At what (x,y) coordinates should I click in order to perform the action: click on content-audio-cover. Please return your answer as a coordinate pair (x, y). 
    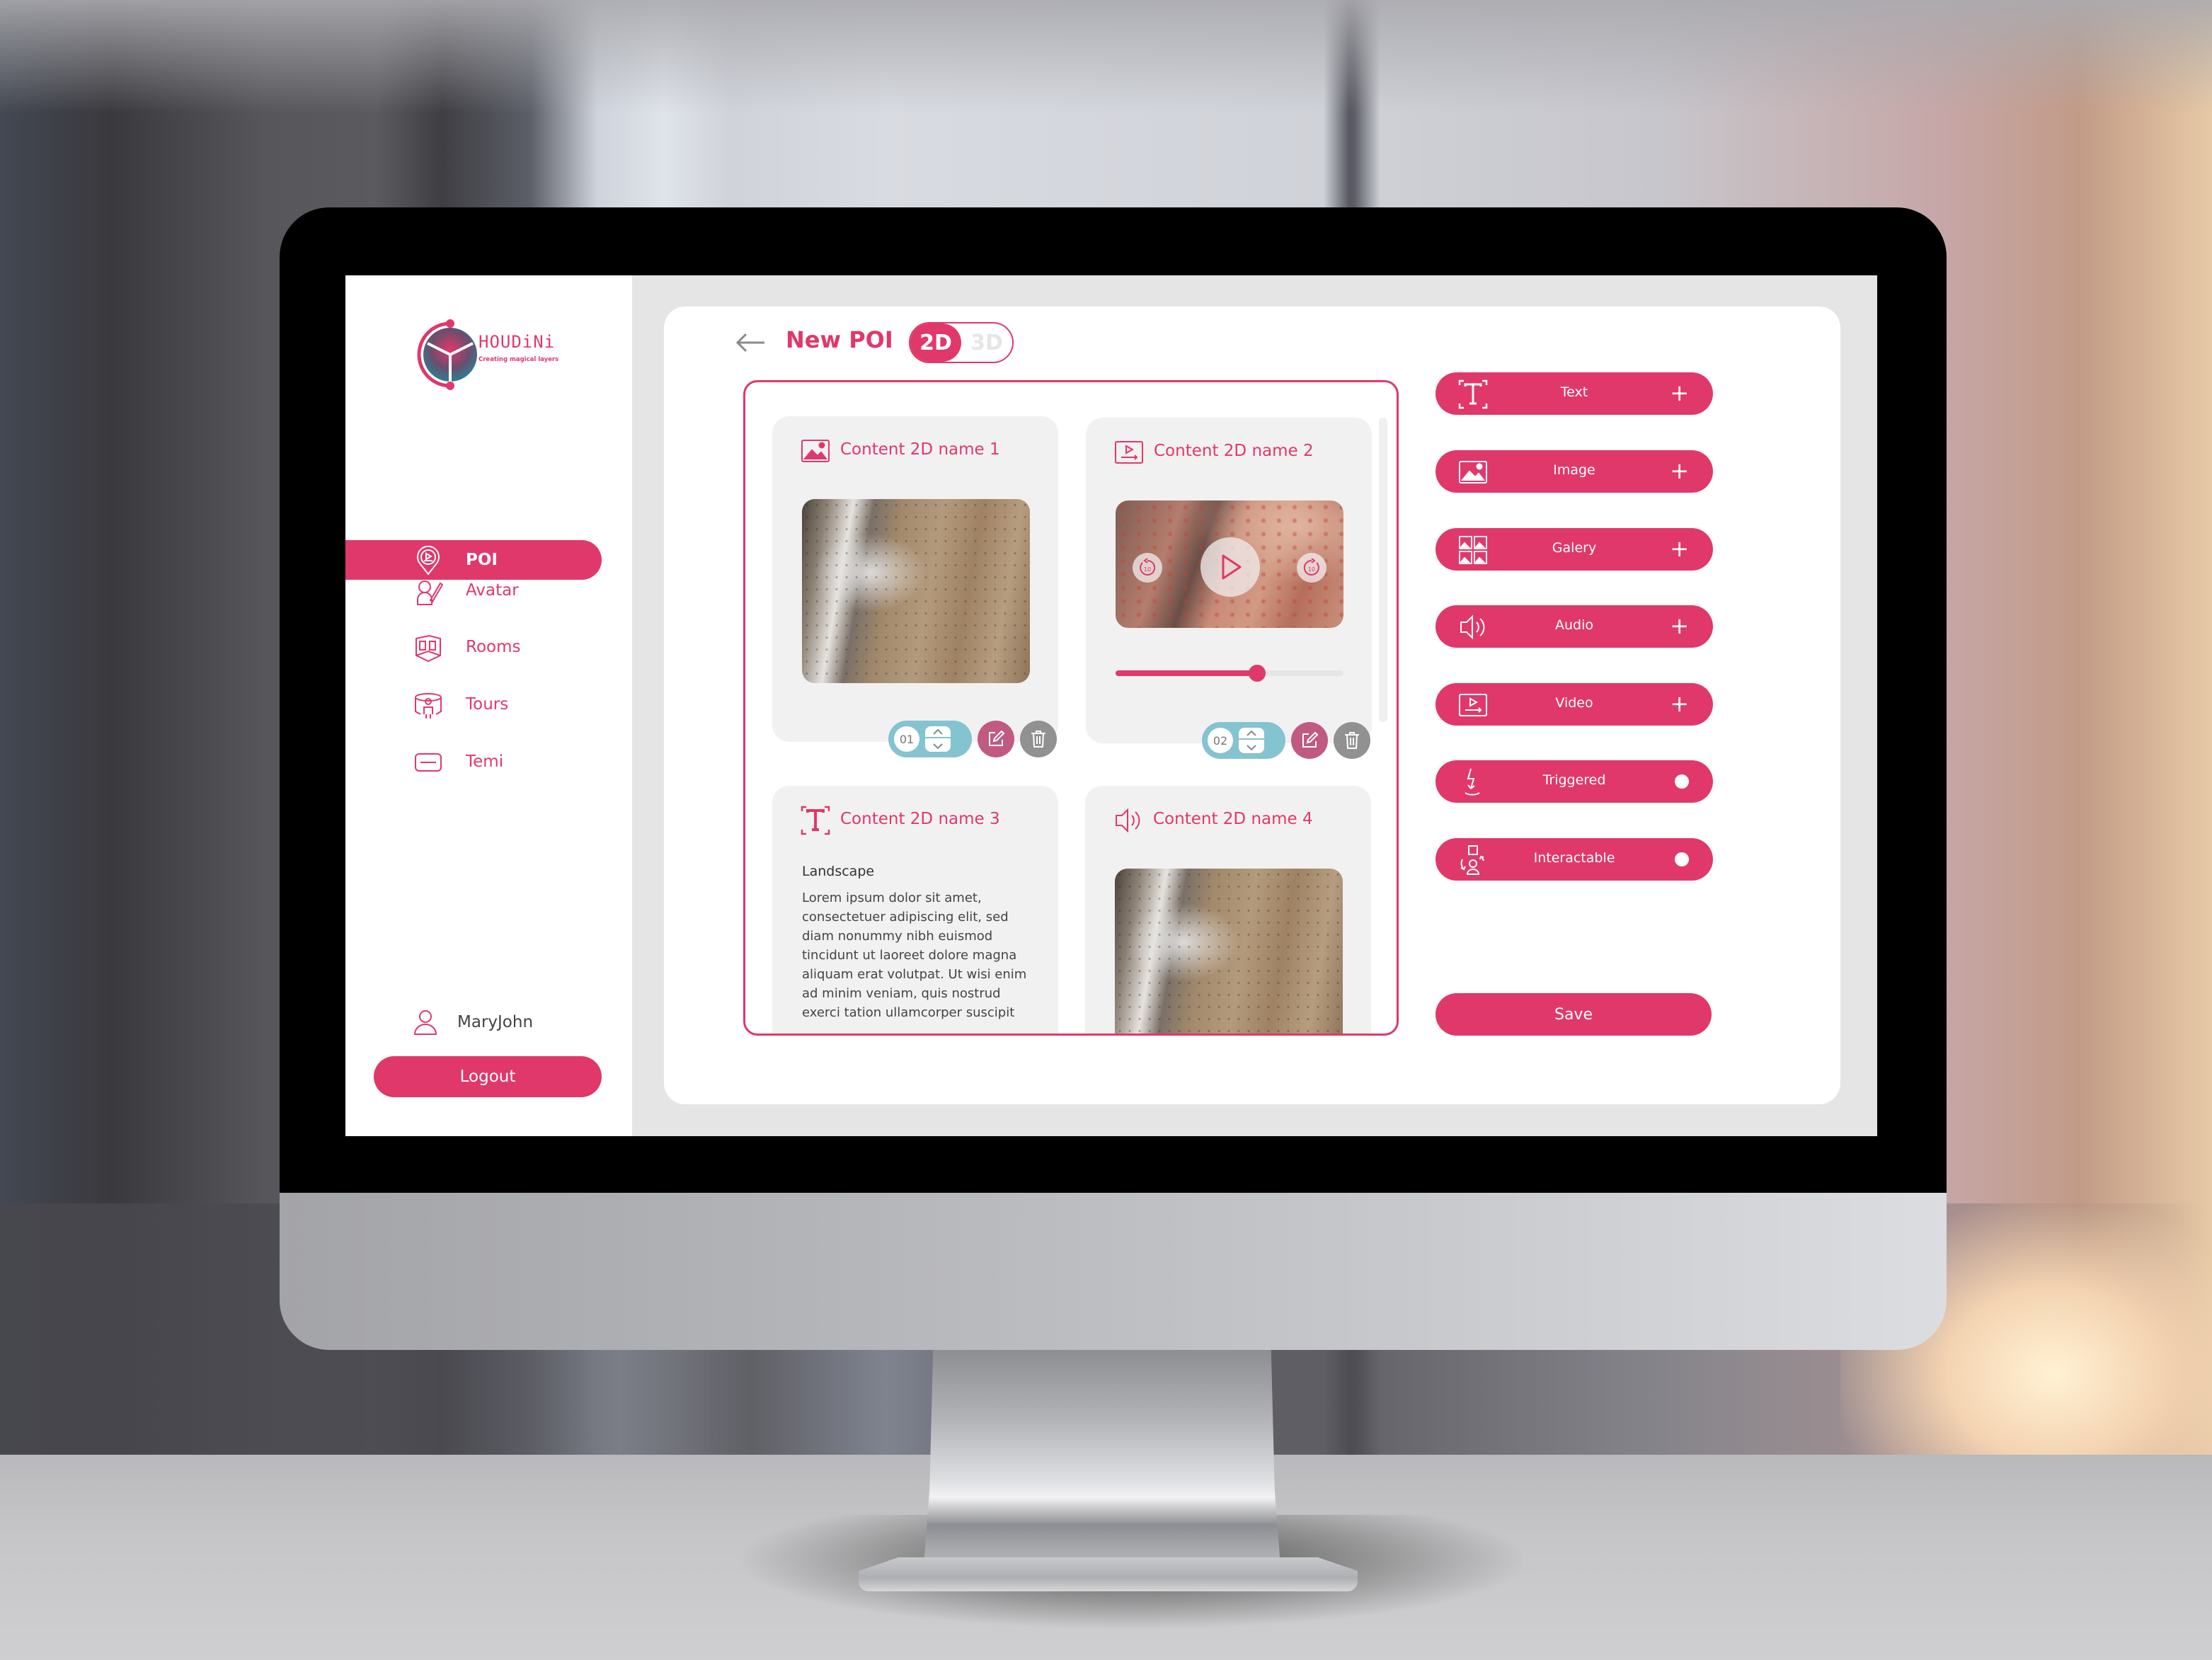
    Looking at the image, I should click on (1229, 951).